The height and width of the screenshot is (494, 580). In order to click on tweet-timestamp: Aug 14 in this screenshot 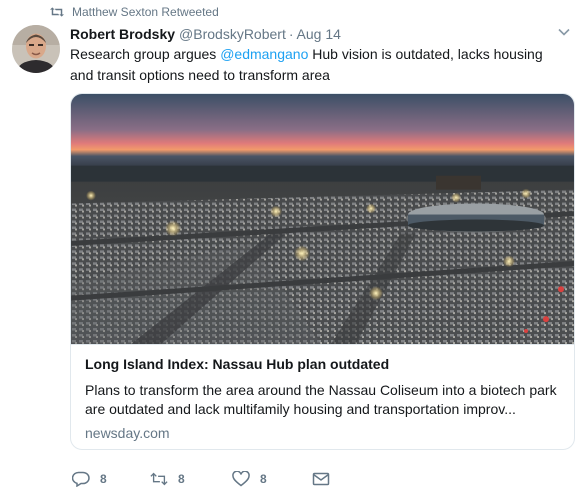, I will do `click(319, 34)`.